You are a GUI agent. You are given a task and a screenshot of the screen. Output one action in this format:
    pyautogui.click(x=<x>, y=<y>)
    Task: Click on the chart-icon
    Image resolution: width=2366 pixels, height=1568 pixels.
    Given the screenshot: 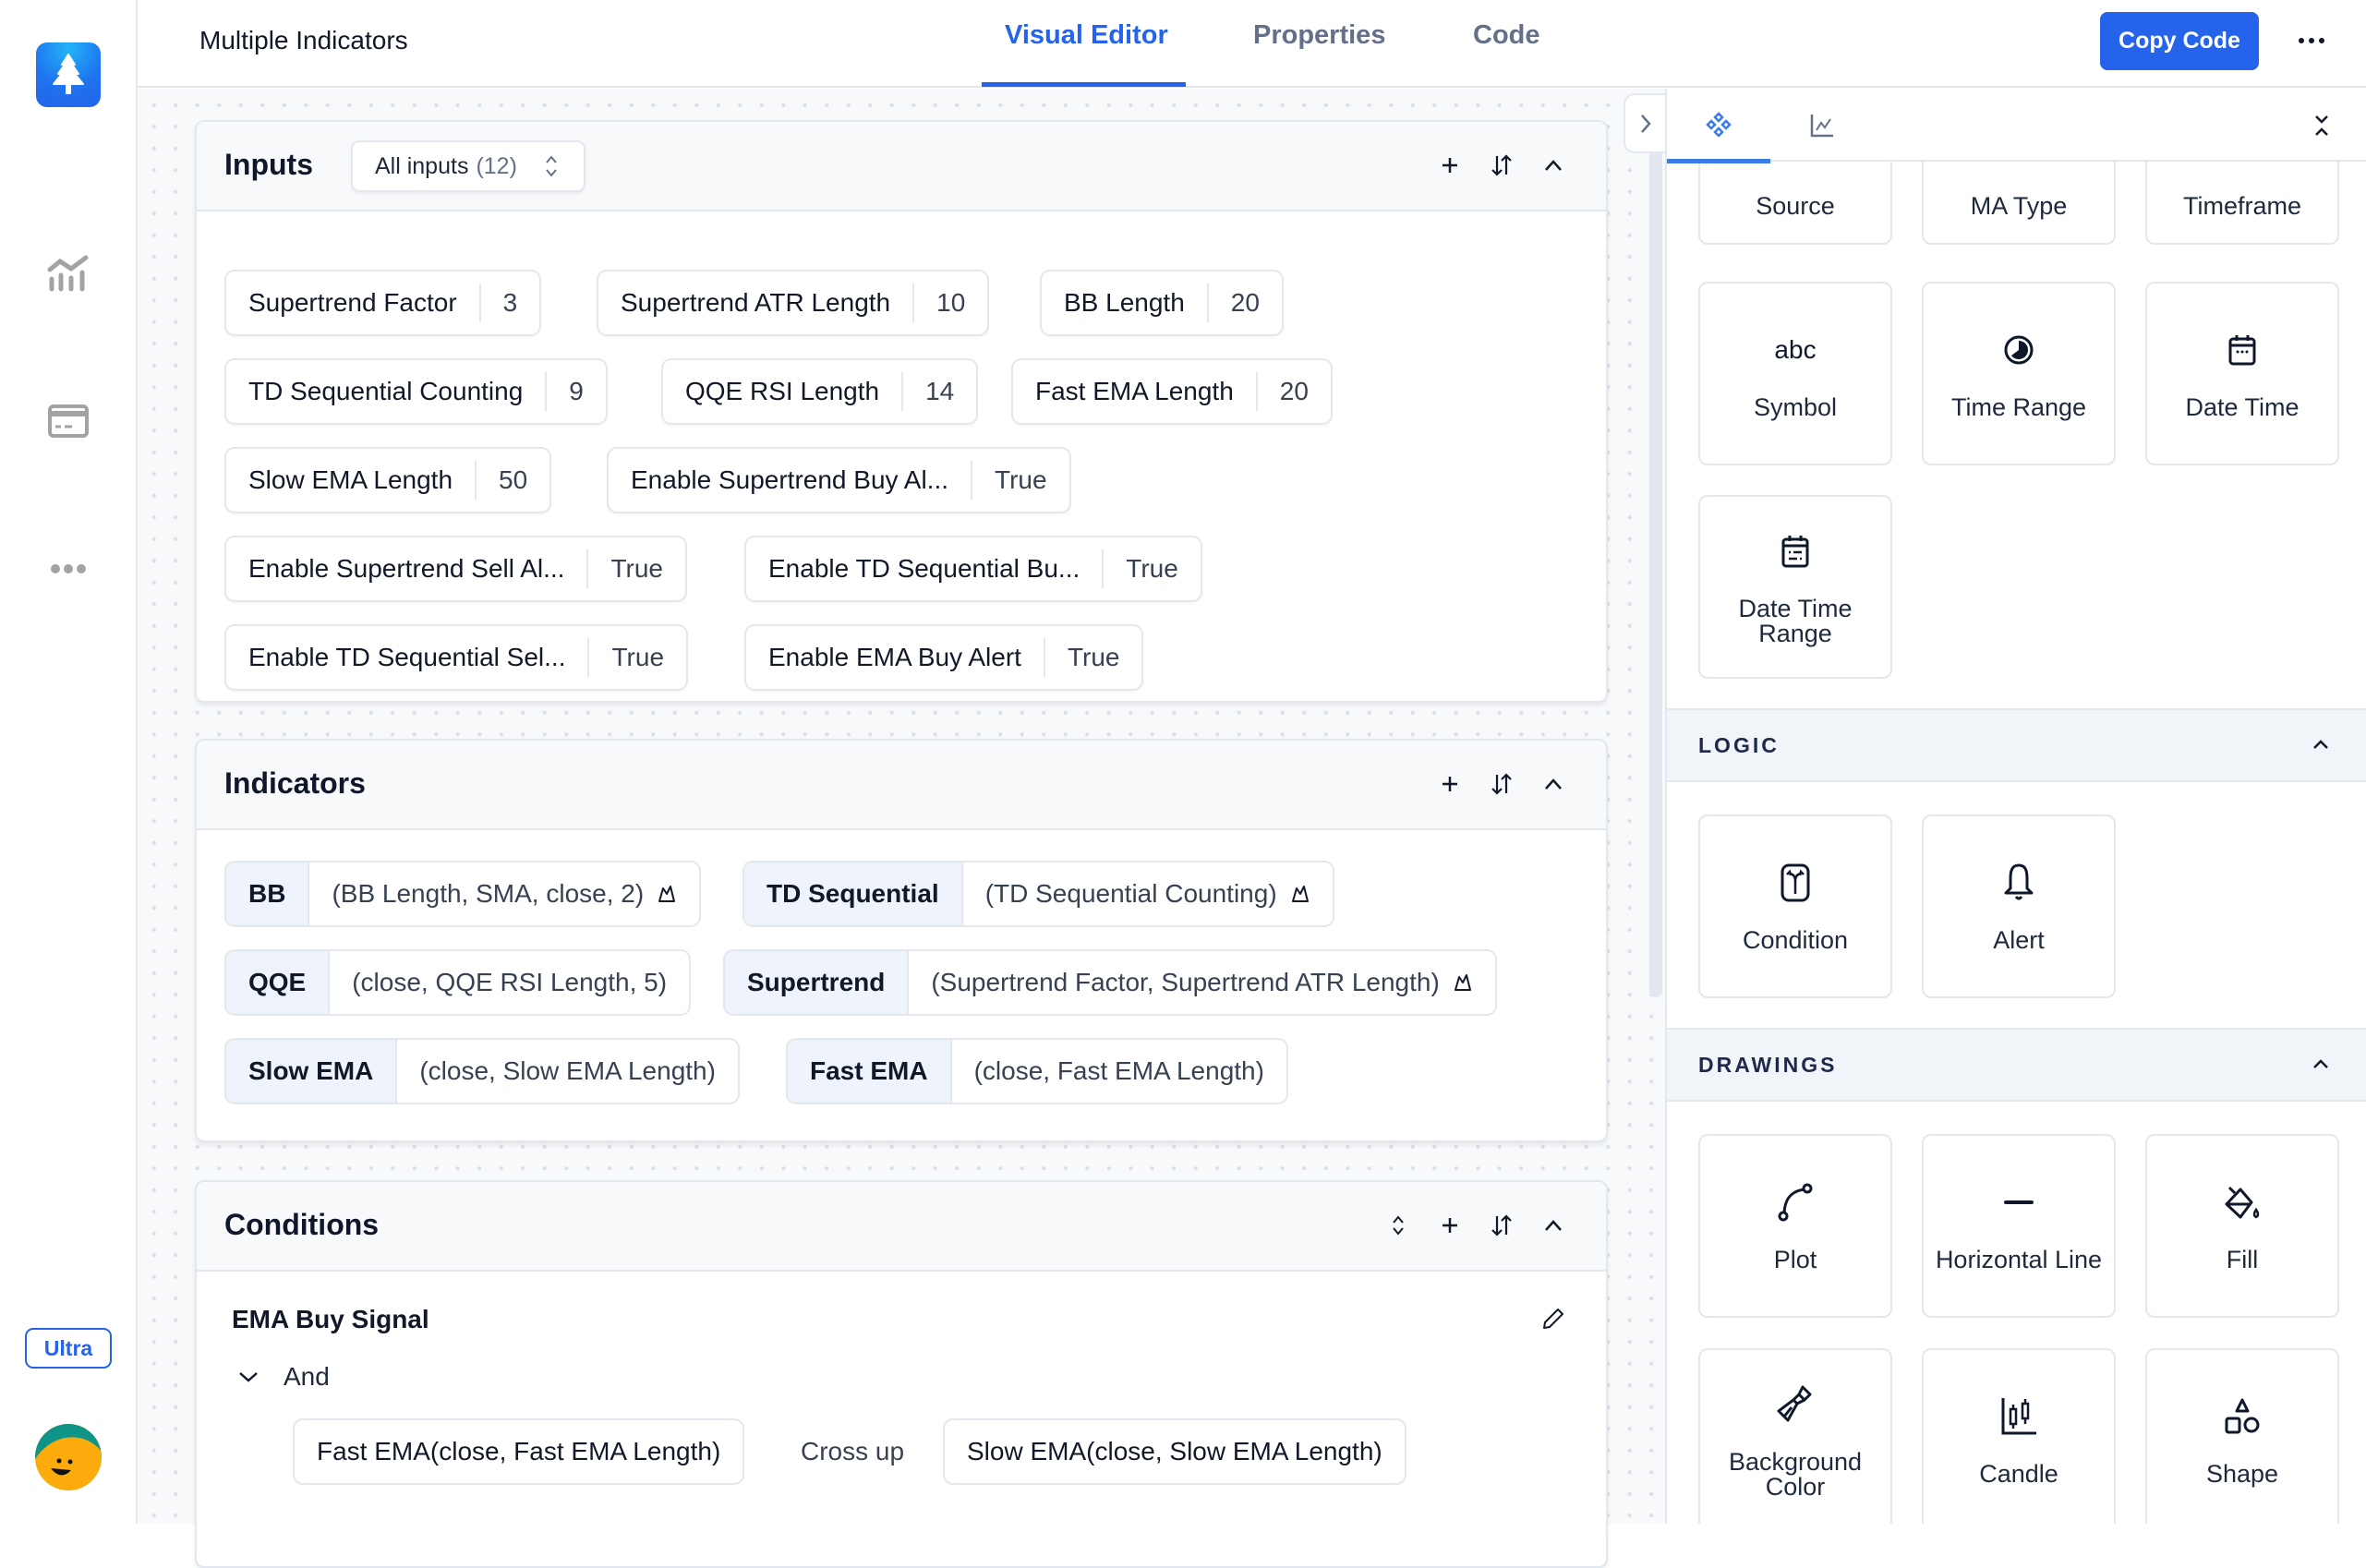 What is the action you would take?
    pyautogui.click(x=68, y=273)
    